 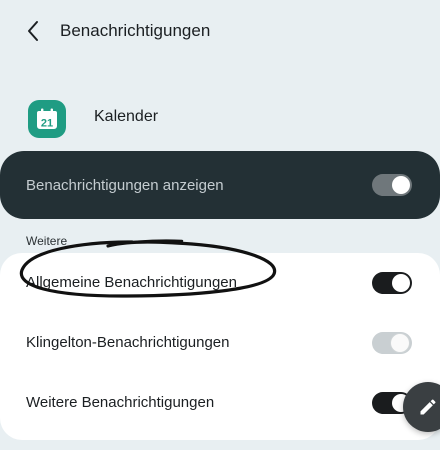 What do you see at coordinates (126, 116) in the screenshot?
I see `app-name: Kalender` at bounding box center [126, 116].